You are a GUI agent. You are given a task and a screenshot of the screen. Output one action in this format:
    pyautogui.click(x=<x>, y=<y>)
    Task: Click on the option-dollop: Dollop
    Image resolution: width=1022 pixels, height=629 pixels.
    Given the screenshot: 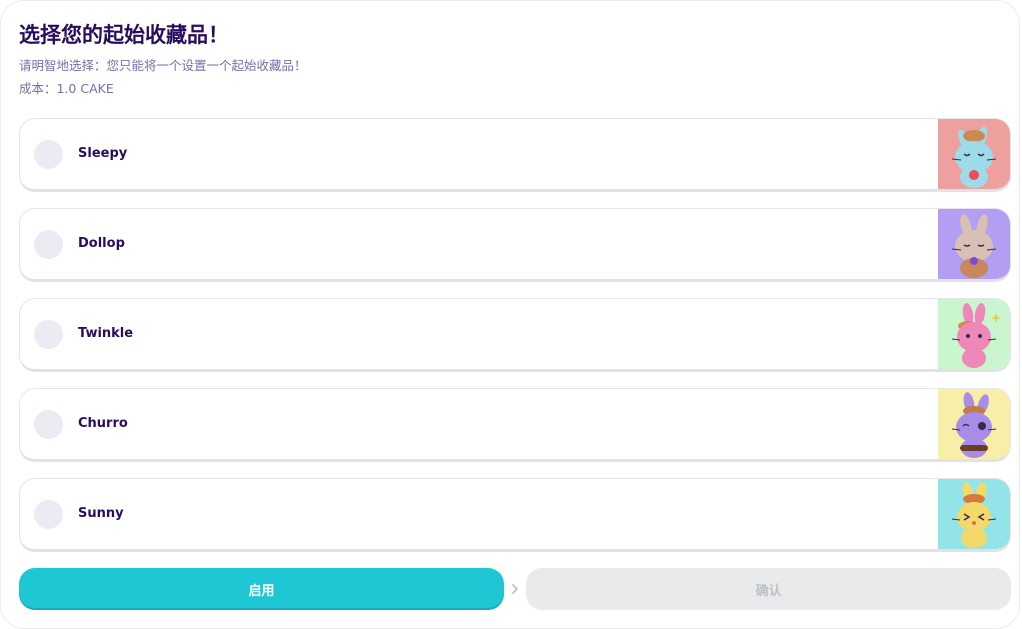 What is the action you would take?
    pyautogui.click(x=515, y=245)
    